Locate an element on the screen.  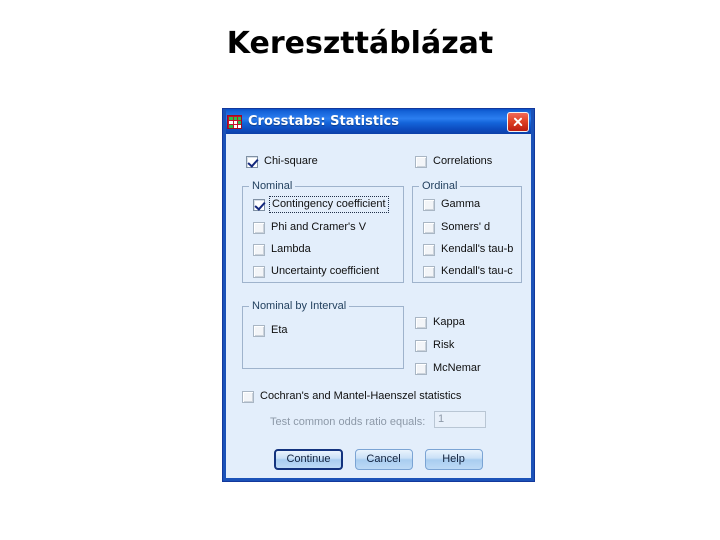
checkbox-eta: Eta is located at coordinates (270, 330).